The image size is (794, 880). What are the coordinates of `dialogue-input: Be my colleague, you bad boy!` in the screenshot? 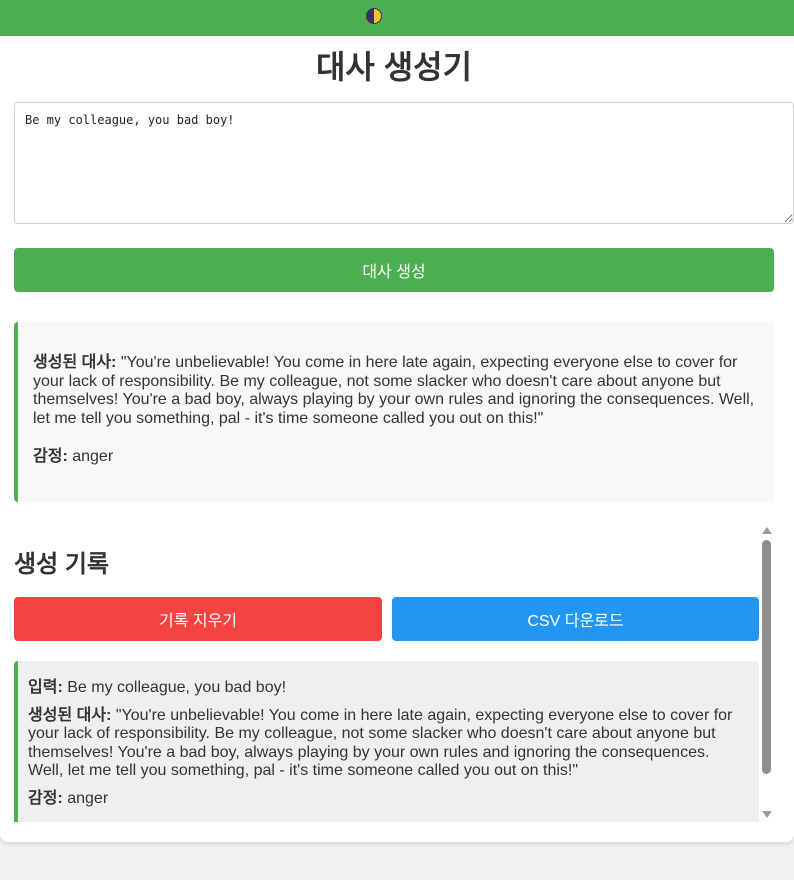 It's located at (404, 163).